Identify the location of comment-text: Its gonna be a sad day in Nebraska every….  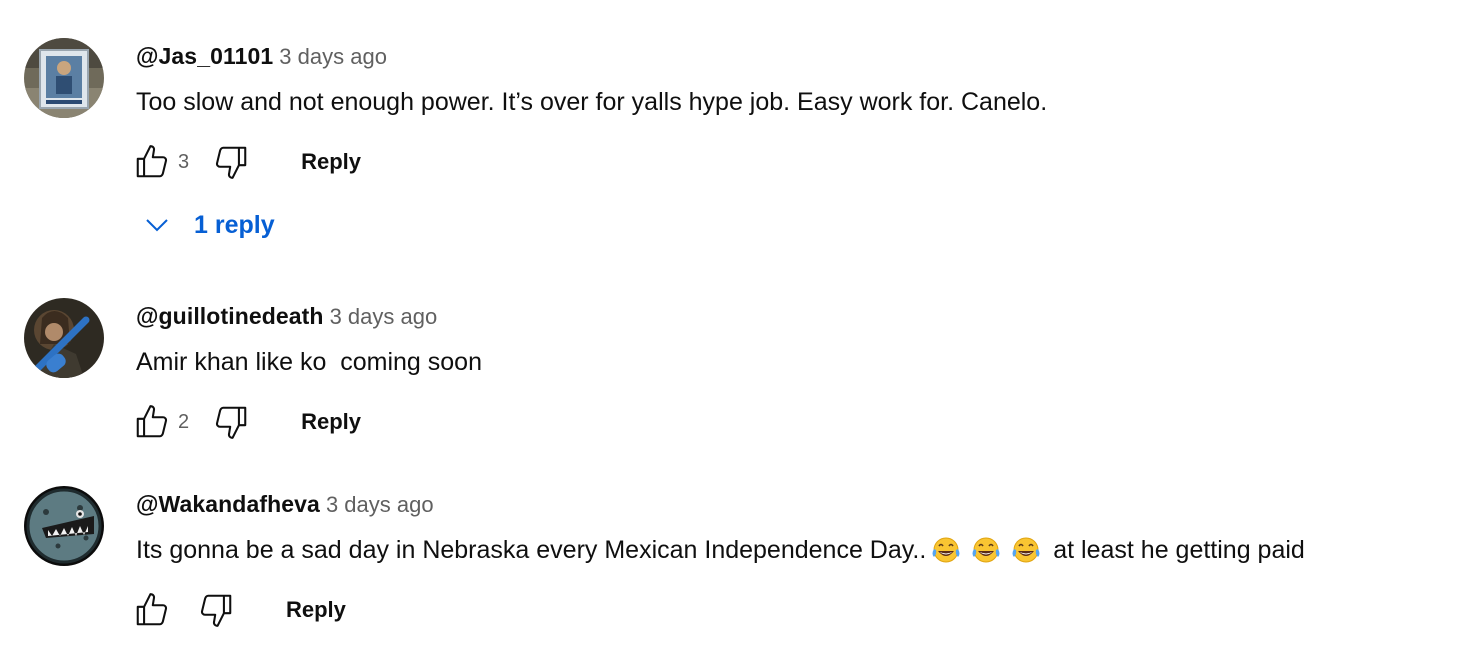
(720, 550).